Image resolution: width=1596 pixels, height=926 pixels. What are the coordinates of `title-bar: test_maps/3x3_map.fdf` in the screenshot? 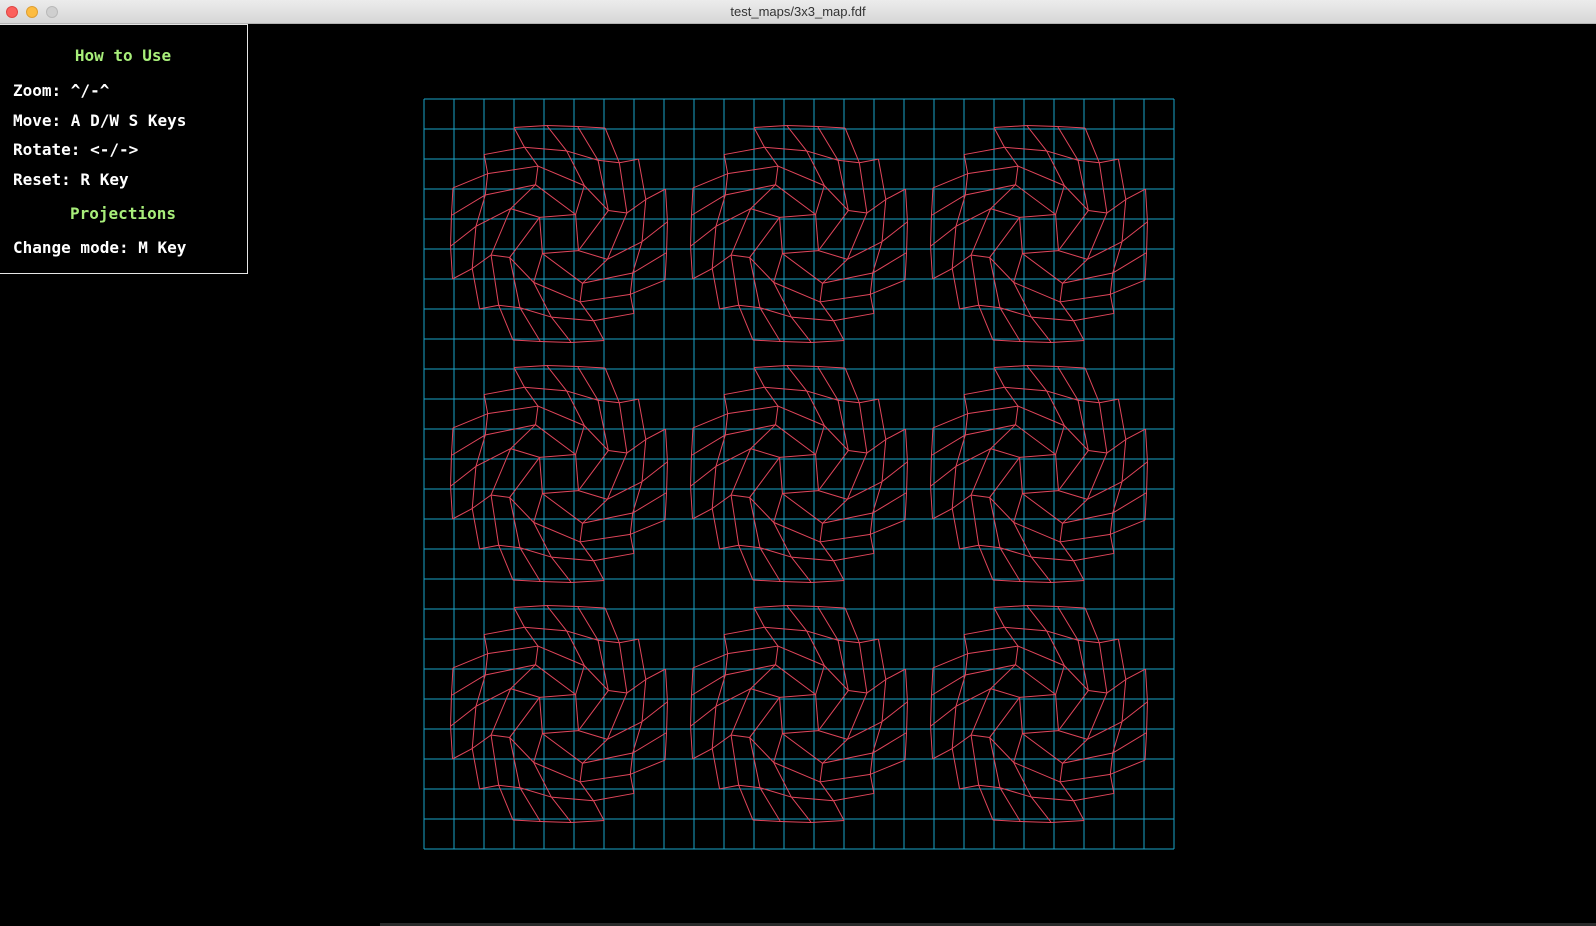 It's located at (798, 12).